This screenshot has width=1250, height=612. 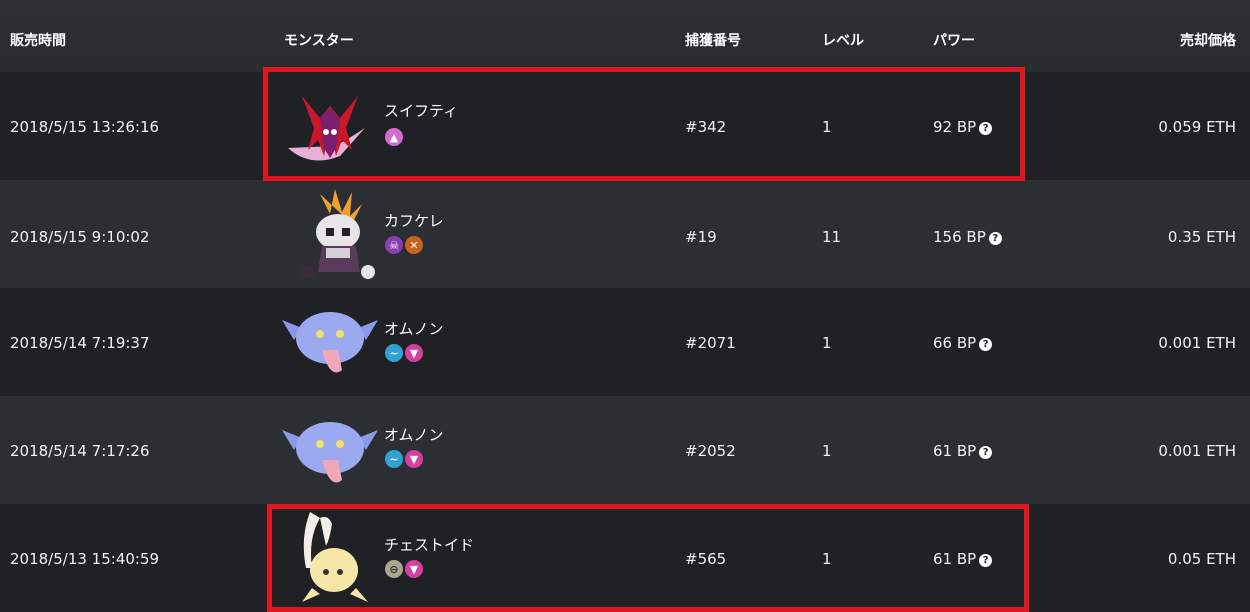 I want to click on sale-price: 0.05 ETH, so click(x=1201, y=559).